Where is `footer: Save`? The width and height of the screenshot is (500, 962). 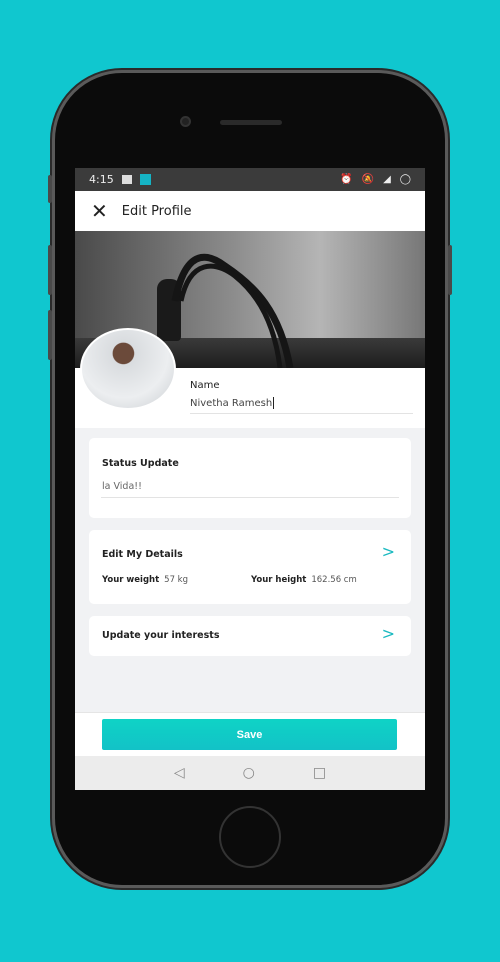
footer: Save is located at coordinates (250, 734).